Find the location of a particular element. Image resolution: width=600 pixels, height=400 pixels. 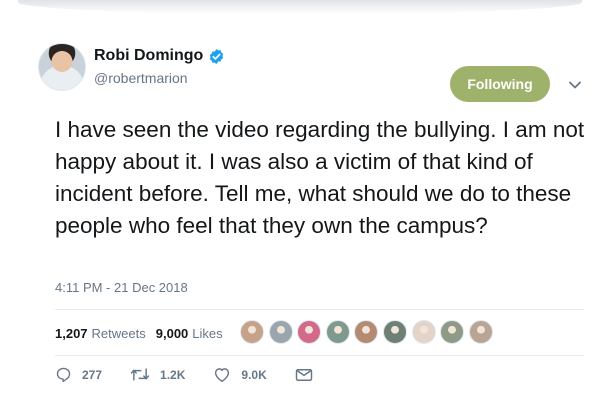

tweet-actions: 277 1.2K 9.0K is located at coordinates (203, 374).